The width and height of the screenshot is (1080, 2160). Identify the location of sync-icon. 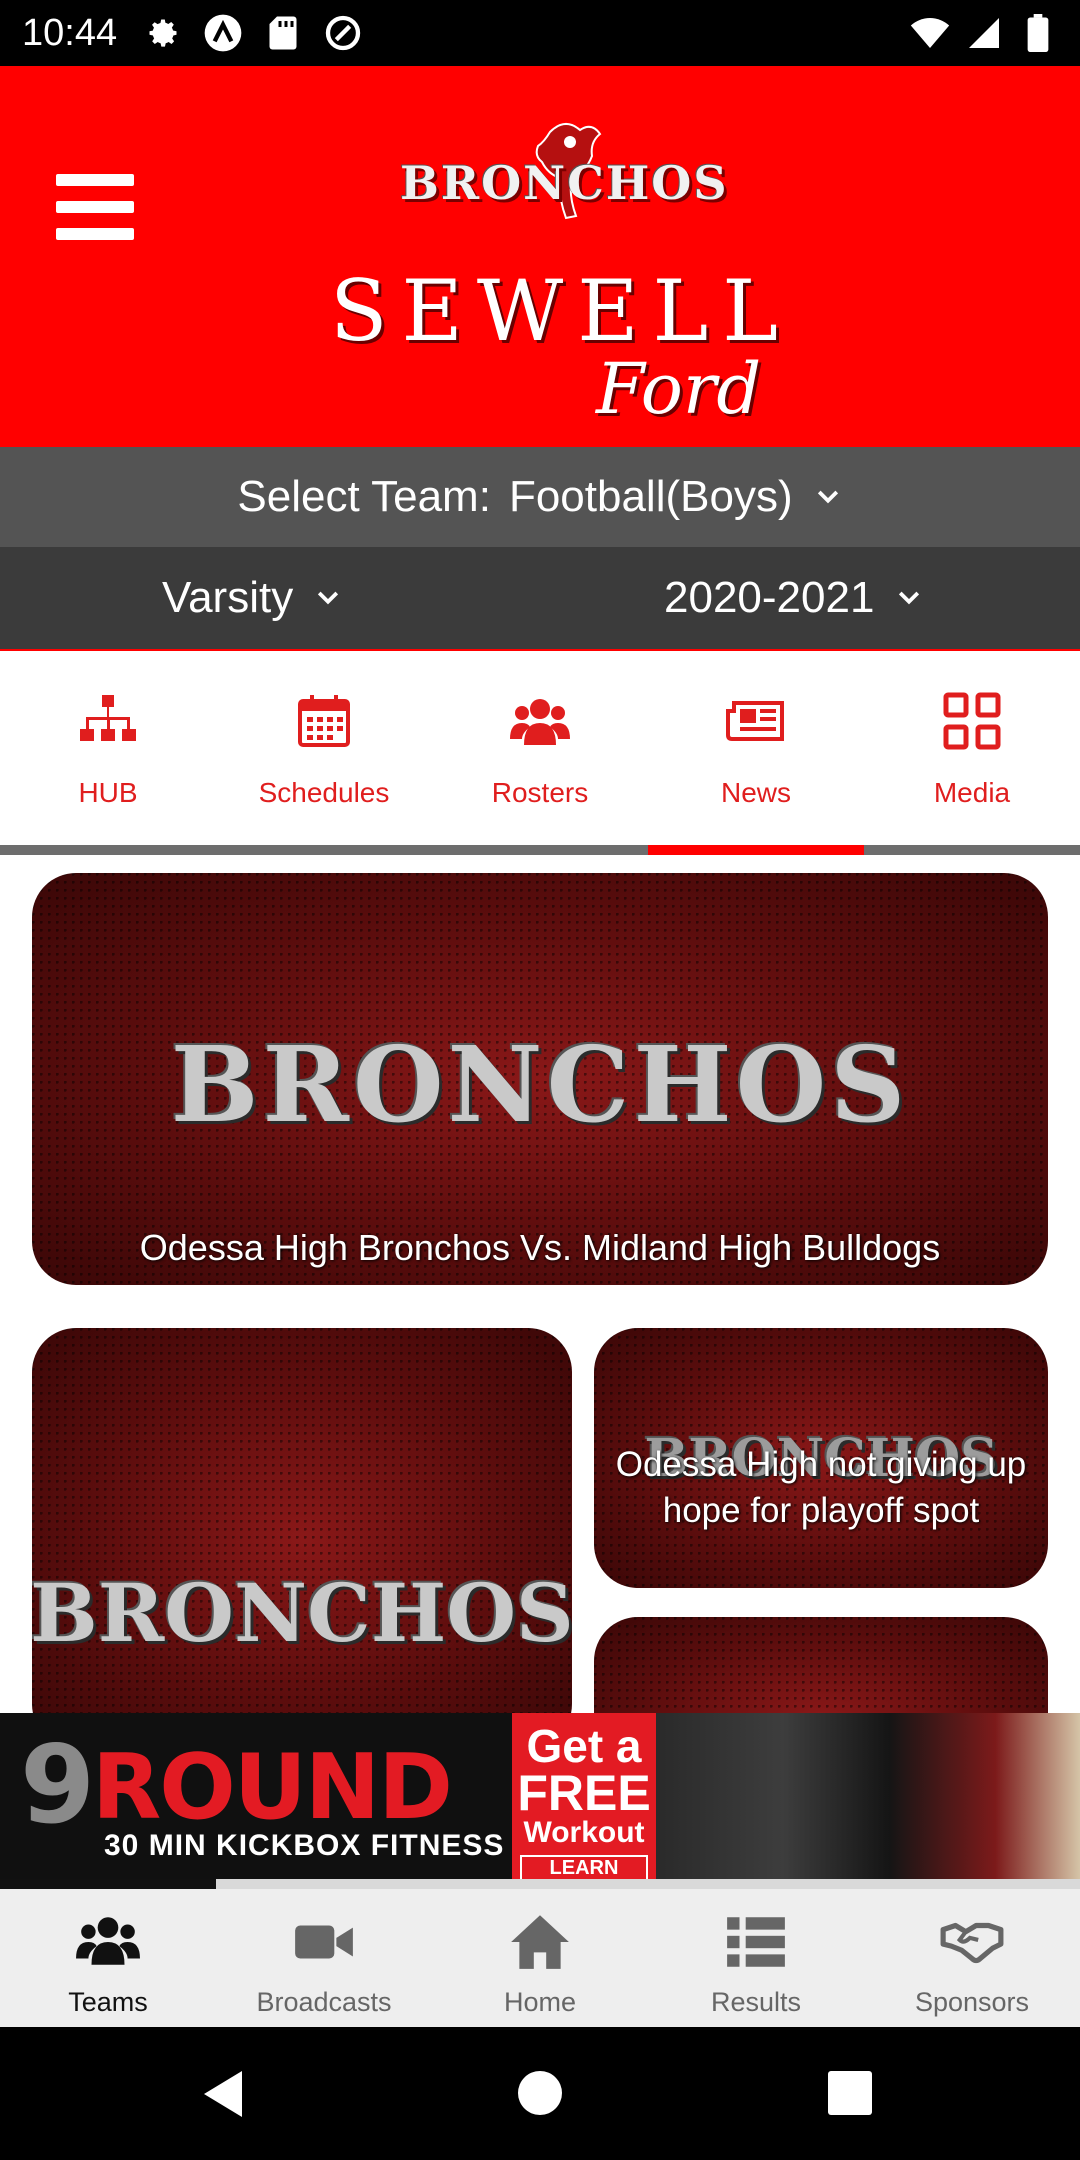
(343, 33).